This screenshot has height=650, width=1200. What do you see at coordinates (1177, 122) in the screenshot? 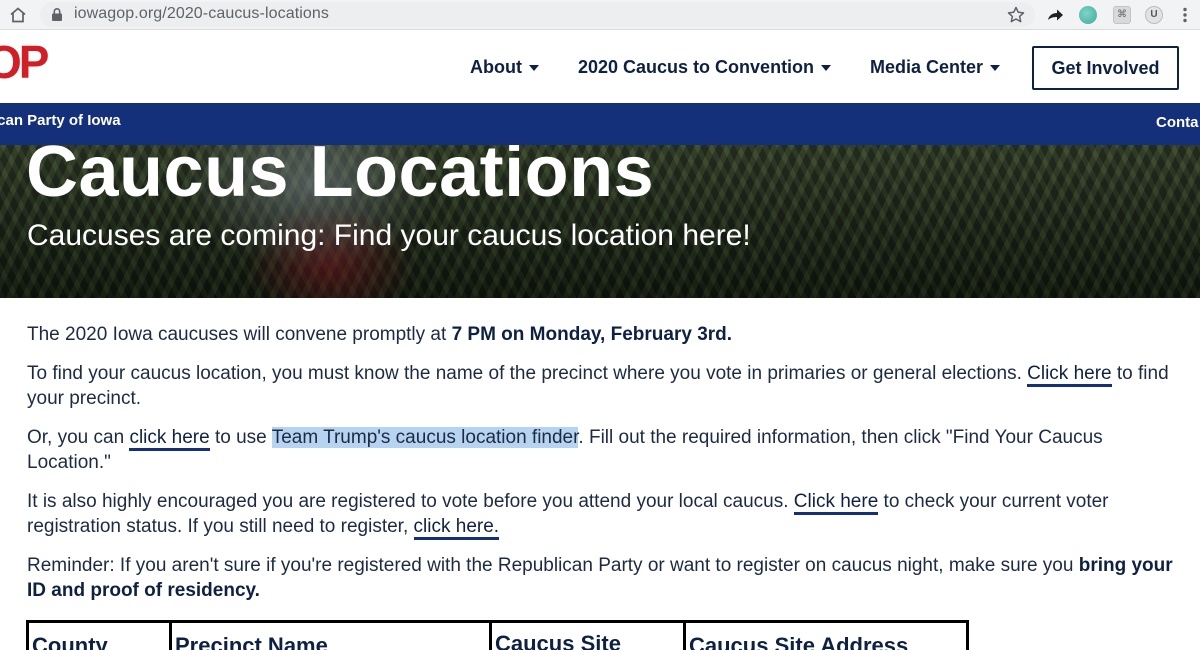
I see `contact-link: Conta` at bounding box center [1177, 122].